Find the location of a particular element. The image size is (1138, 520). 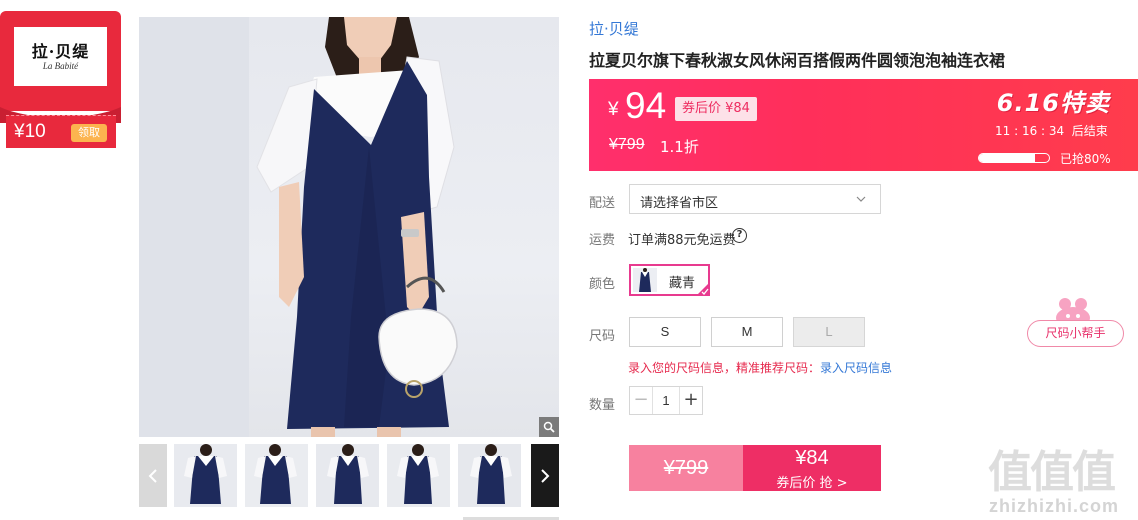

brand-coupon: ¥10 领取 is located at coordinates (61, 131).